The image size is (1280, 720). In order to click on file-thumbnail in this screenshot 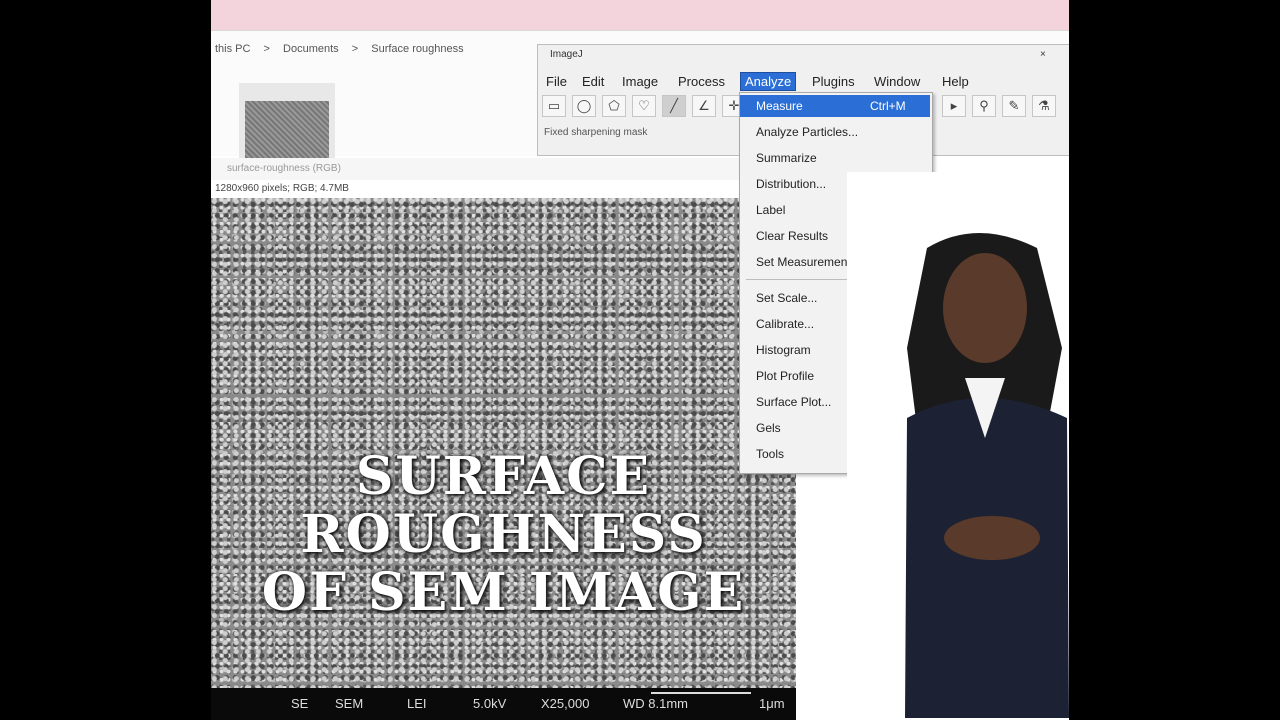, I will do `click(287, 123)`.